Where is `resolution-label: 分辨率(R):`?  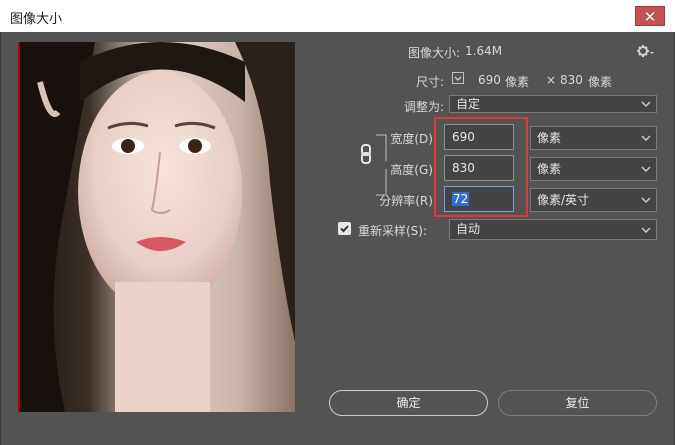
resolution-label: 分辨率(R): is located at coordinates (408, 201).